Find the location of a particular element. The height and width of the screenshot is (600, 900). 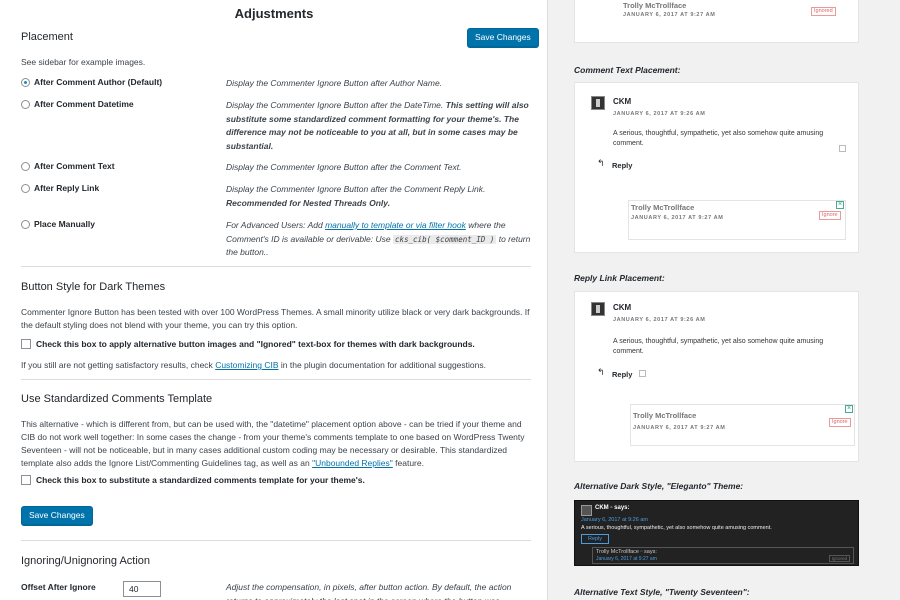

radio-after-text is located at coordinates (25, 166).